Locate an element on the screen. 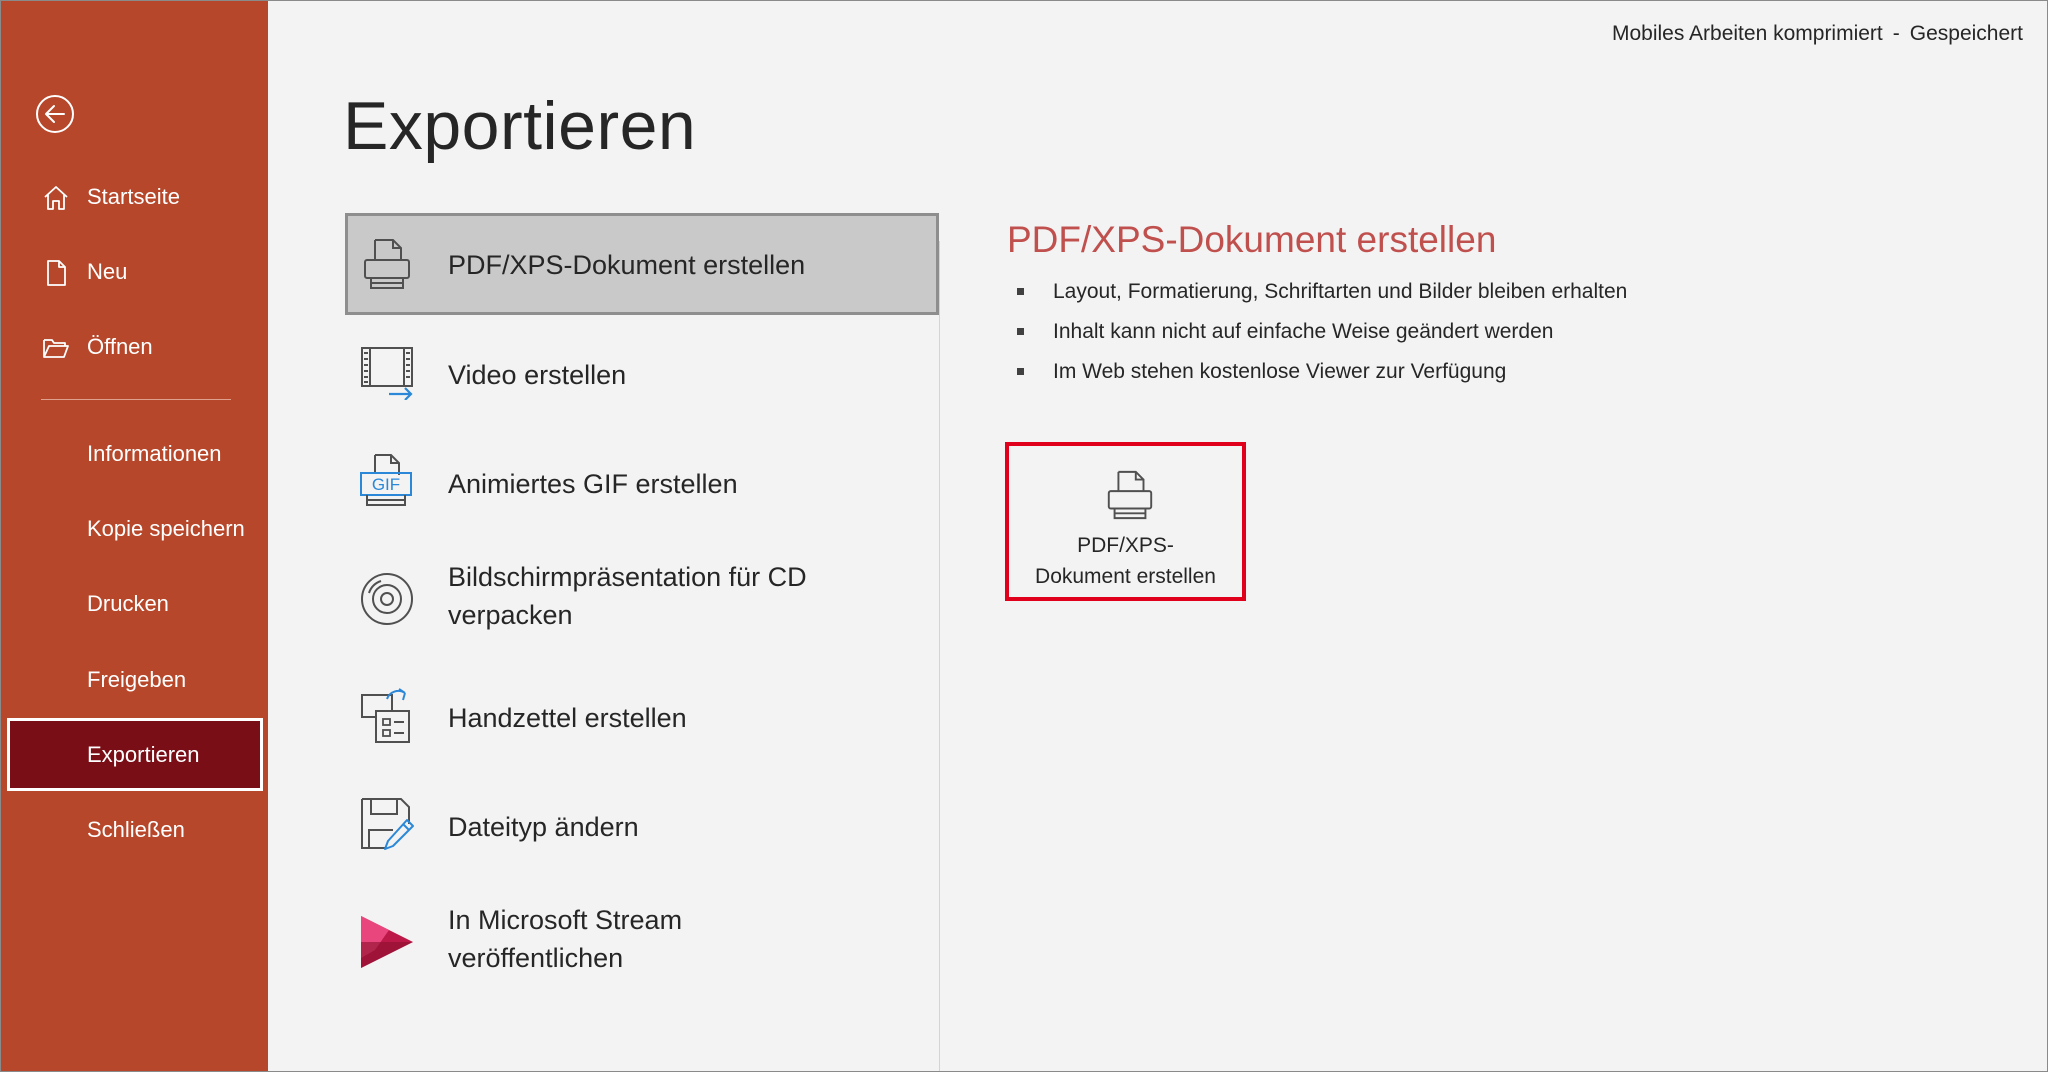  nav-label: Schließen is located at coordinates (136, 829).